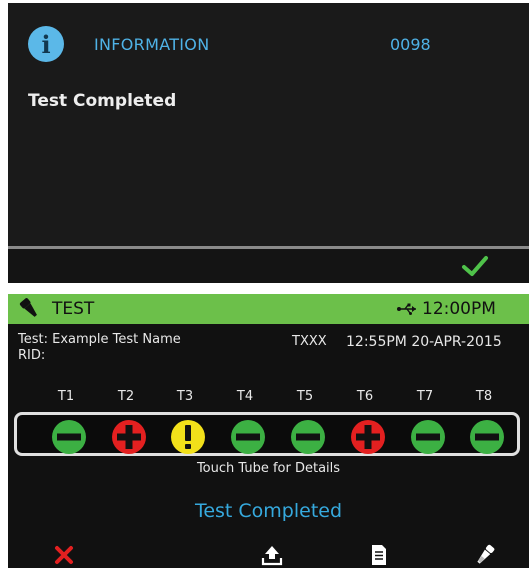 The width and height of the screenshot is (532, 568). Describe the element at coordinates (424, 342) in the screenshot. I see `test-datetime: 12:55PM 20-APR-2015` at that location.